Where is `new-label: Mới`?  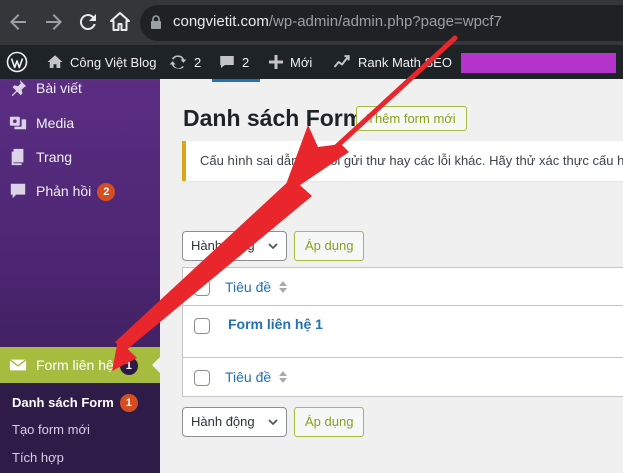
new-label: Mới is located at coordinates (301, 62).